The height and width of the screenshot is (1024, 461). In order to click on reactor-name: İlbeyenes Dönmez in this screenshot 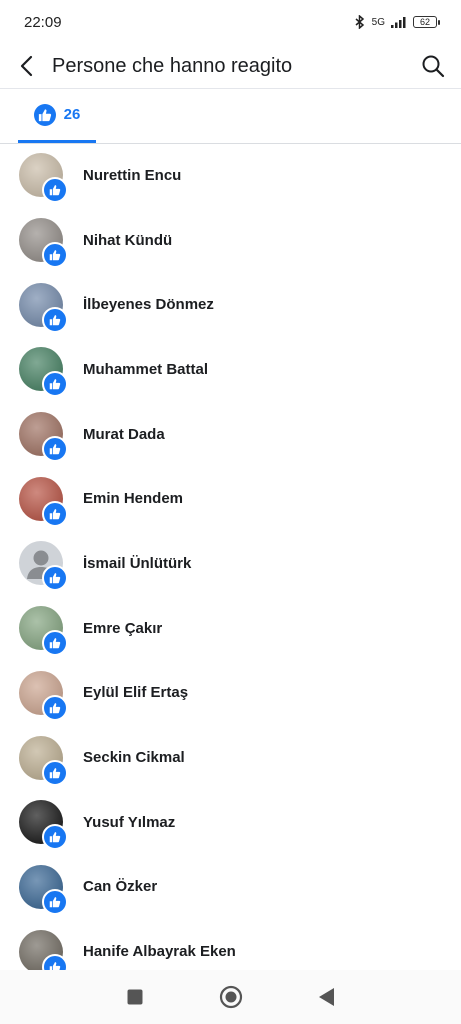, I will do `click(148, 304)`.